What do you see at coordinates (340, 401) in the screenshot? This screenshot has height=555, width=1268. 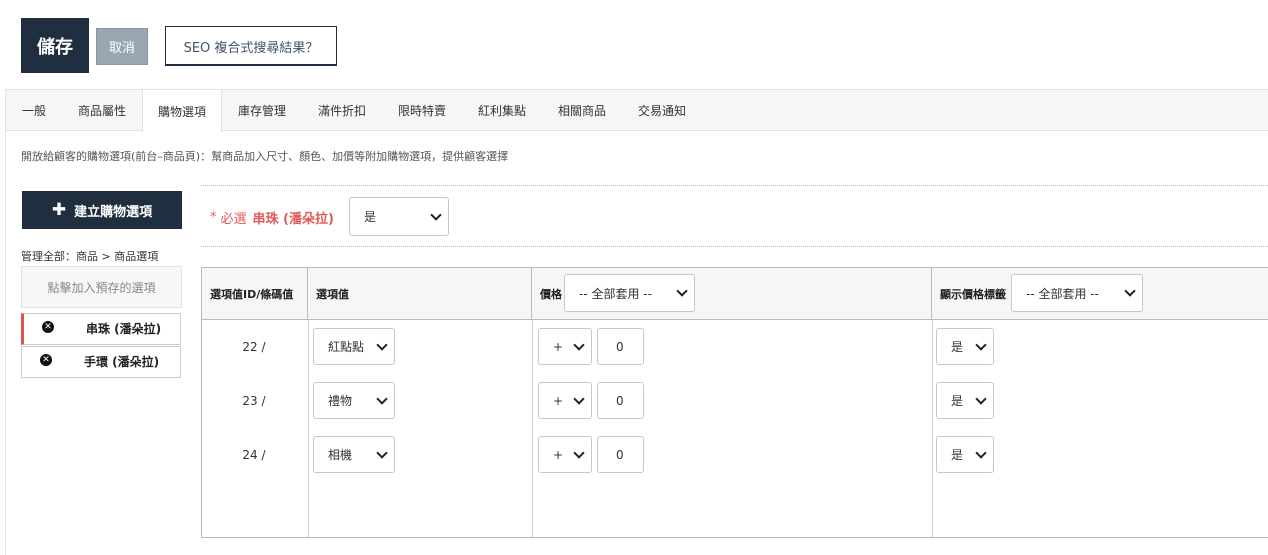 I see `option-value: 禮物` at bounding box center [340, 401].